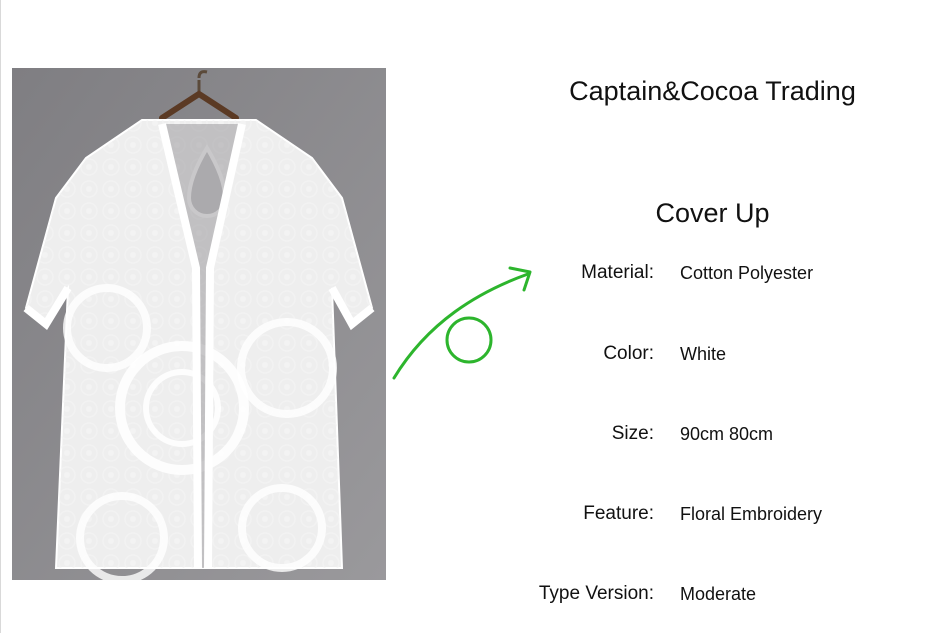 Image resolution: width=950 pixels, height=633 pixels. Describe the element at coordinates (727, 434) in the screenshot. I see `spec-value-size: 90cm 80cm` at that location.